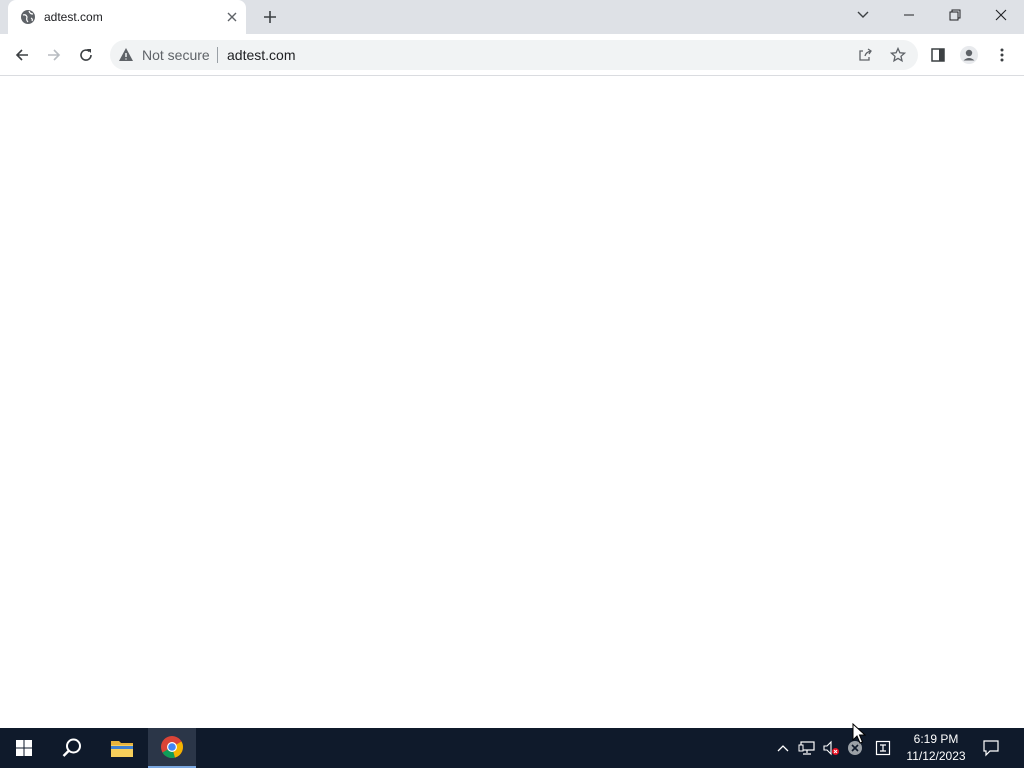 The height and width of the screenshot is (768, 1024). Describe the element at coordinates (270, 17) in the screenshot. I see `new-tab-button` at that location.